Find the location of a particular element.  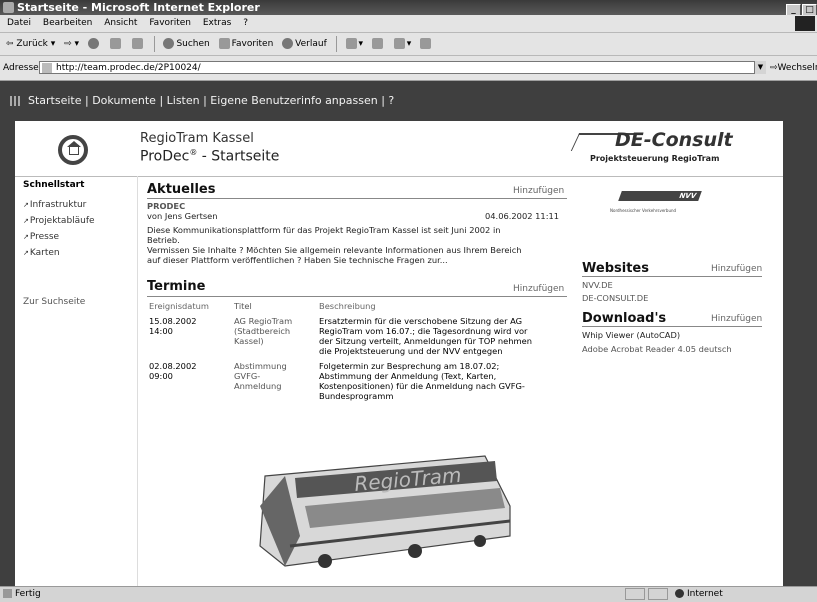

column-header-date: Ereignisdatum is located at coordinates (179, 306).